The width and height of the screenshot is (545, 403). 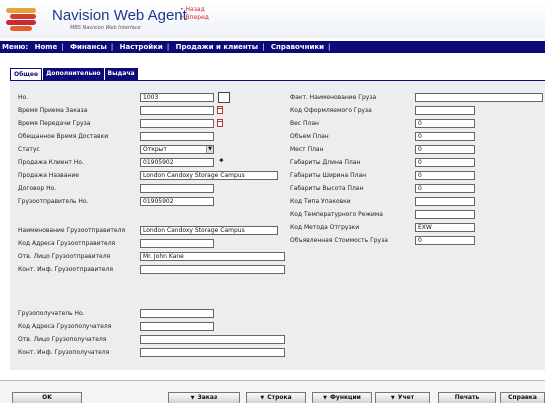 What do you see at coordinates (177, 313) in the screenshot?
I see `consignee-no-field` at bounding box center [177, 313].